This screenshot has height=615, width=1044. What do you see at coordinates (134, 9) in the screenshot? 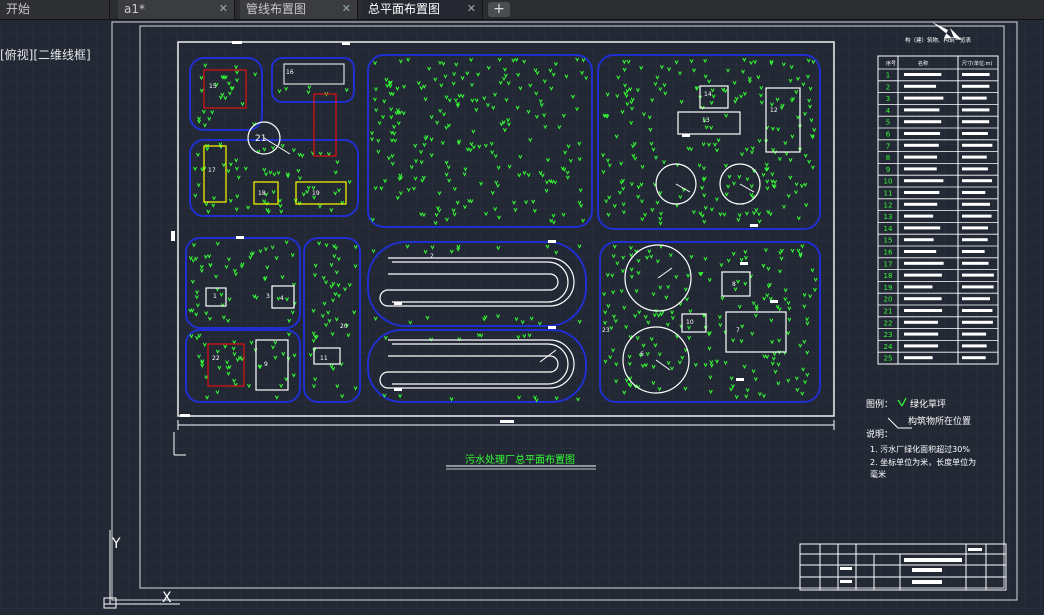
I see `tab-a1-label: a1*` at bounding box center [134, 9].